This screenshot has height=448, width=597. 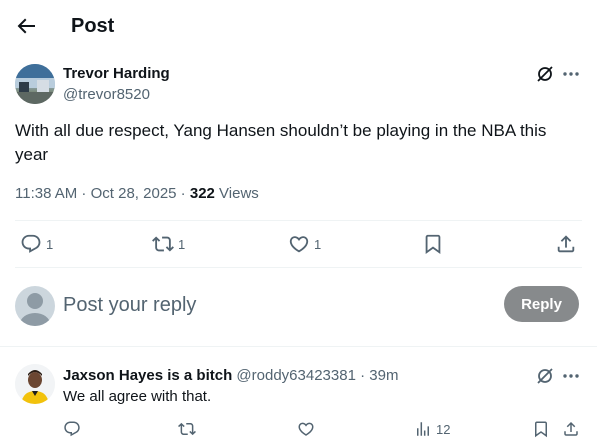 What do you see at coordinates (93, 26) in the screenshot?
I see `page-title: Post` at bounding box center [93, 26].